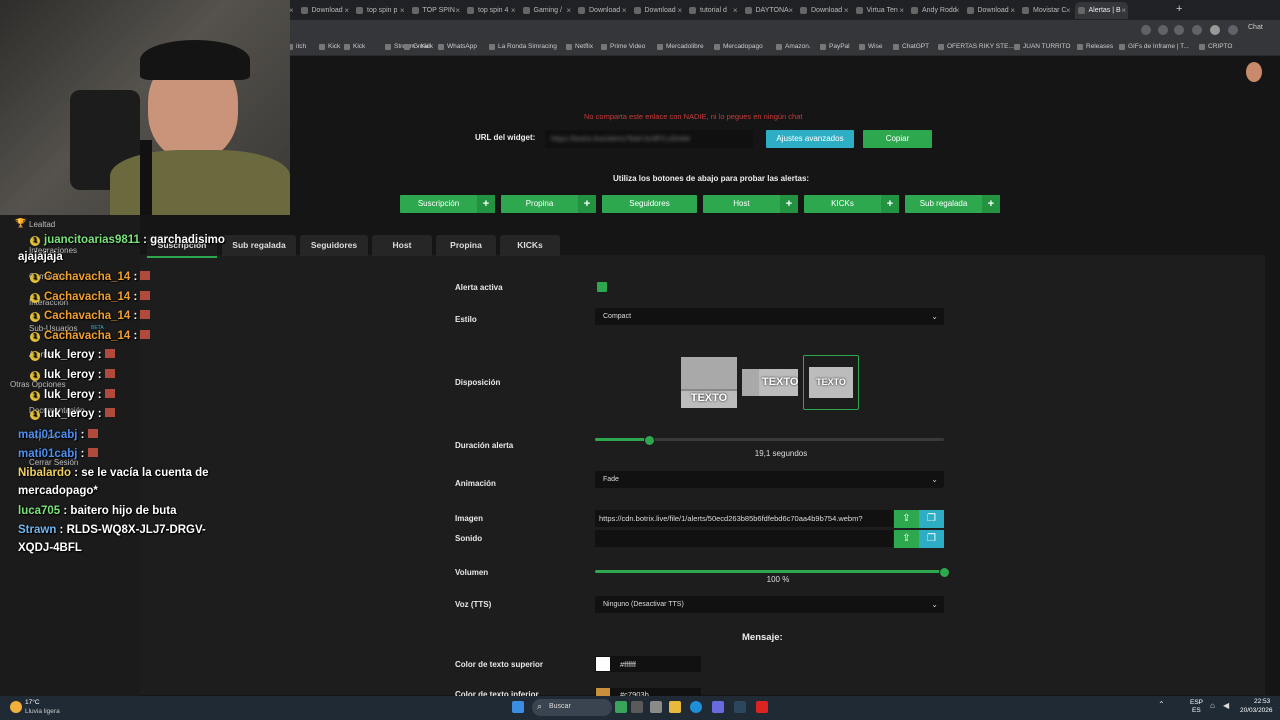  Describe the element at coordinates (1254, 72) in the screenshot. I see `user-avatar` at that location.